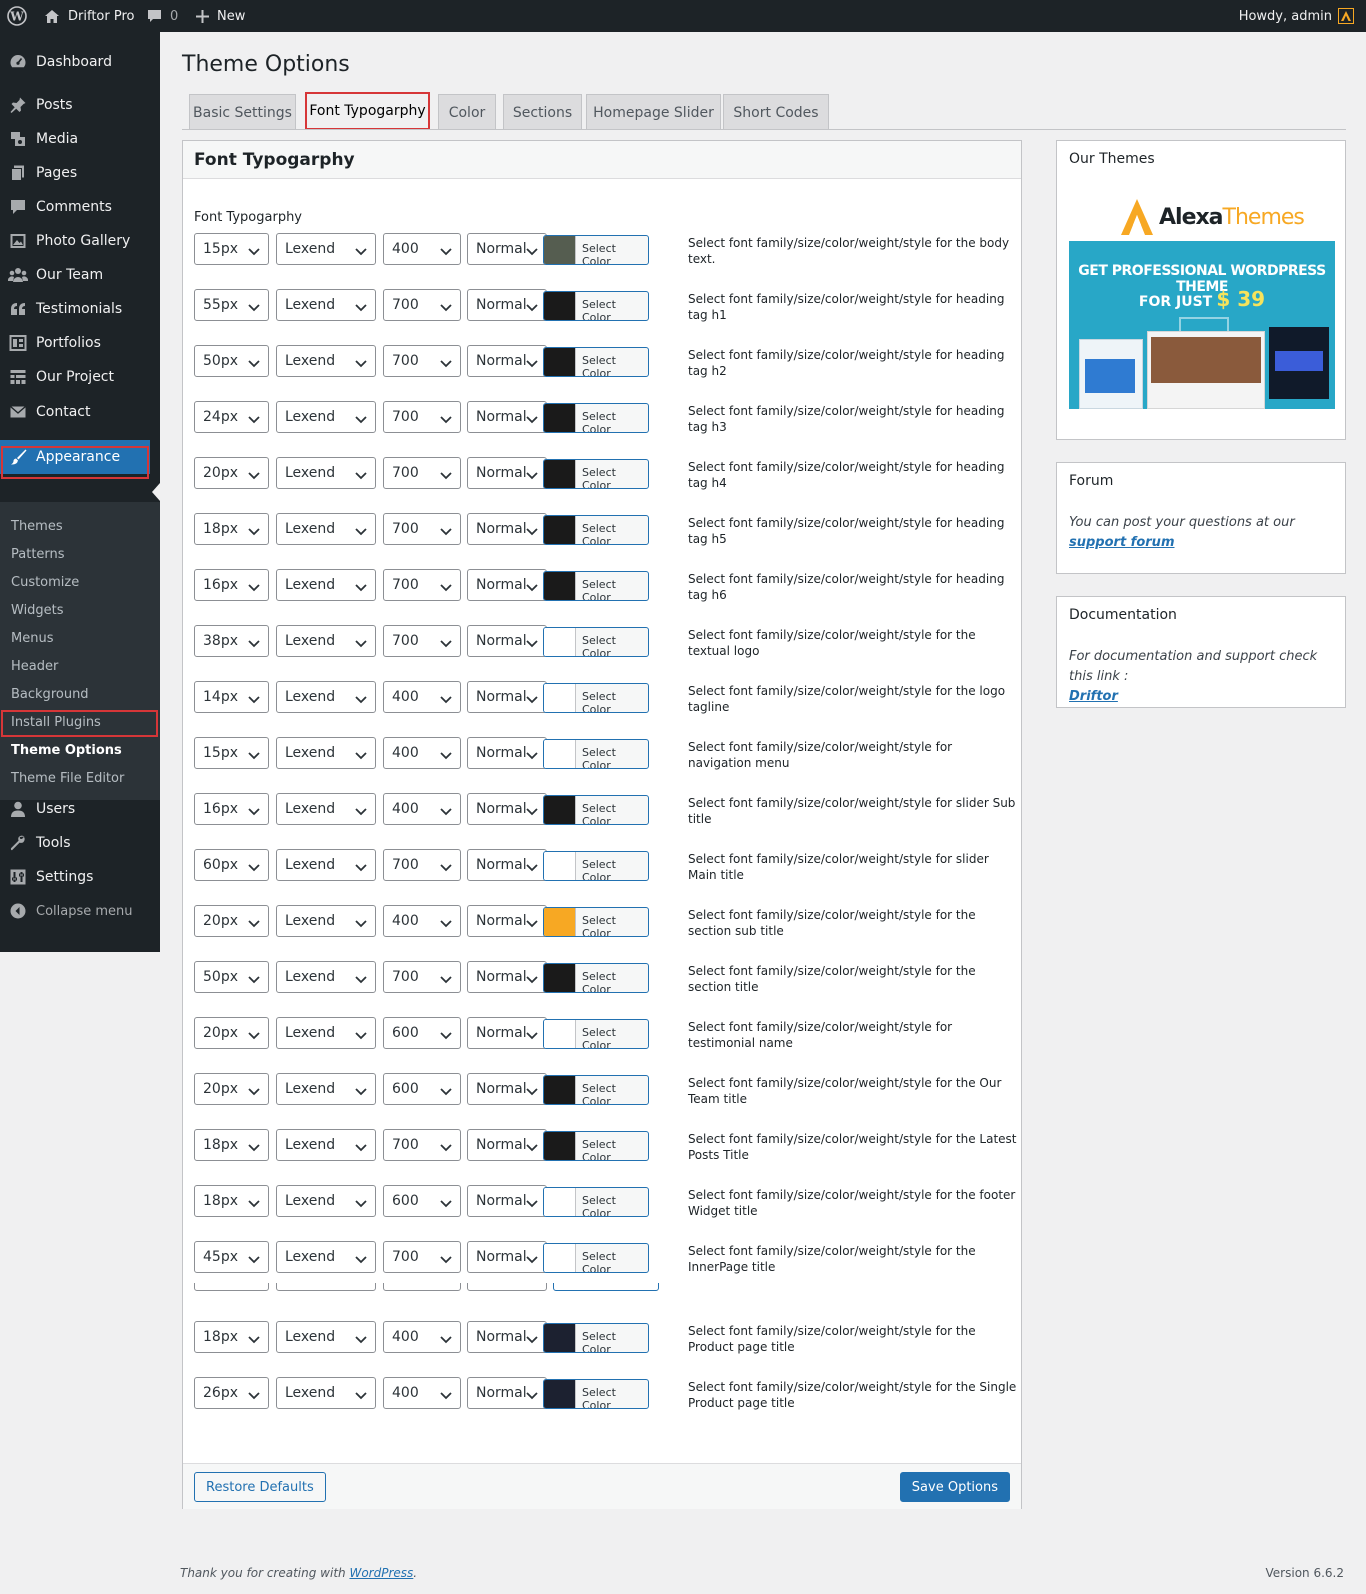 Image resolution: width=1366 pixels, height=1594 pixels. Describe the element at coordinates (80, 139) in the screenshot. I see `sidebar-item-media: Media` at that location.